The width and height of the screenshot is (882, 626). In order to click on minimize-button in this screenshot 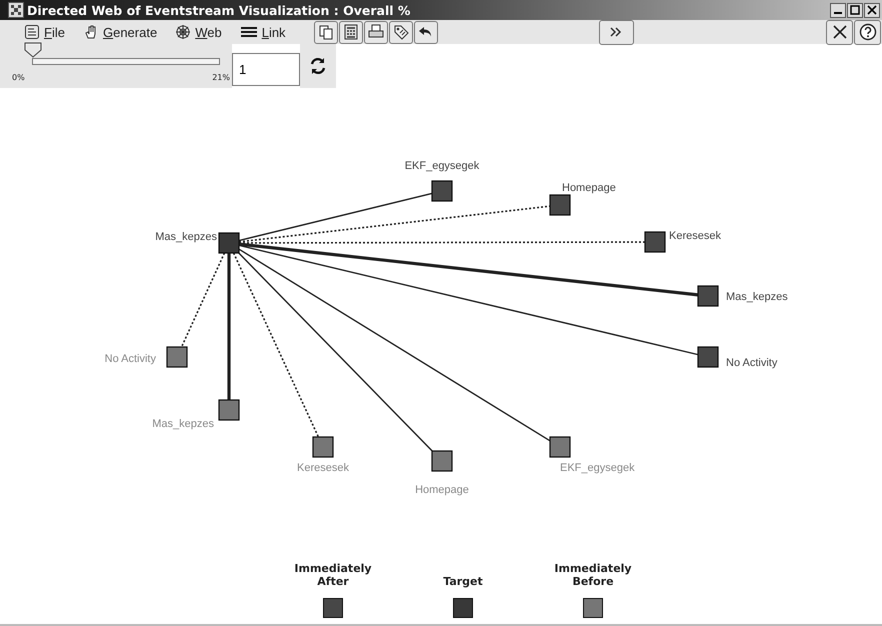, I will do `click(838, 10)`.